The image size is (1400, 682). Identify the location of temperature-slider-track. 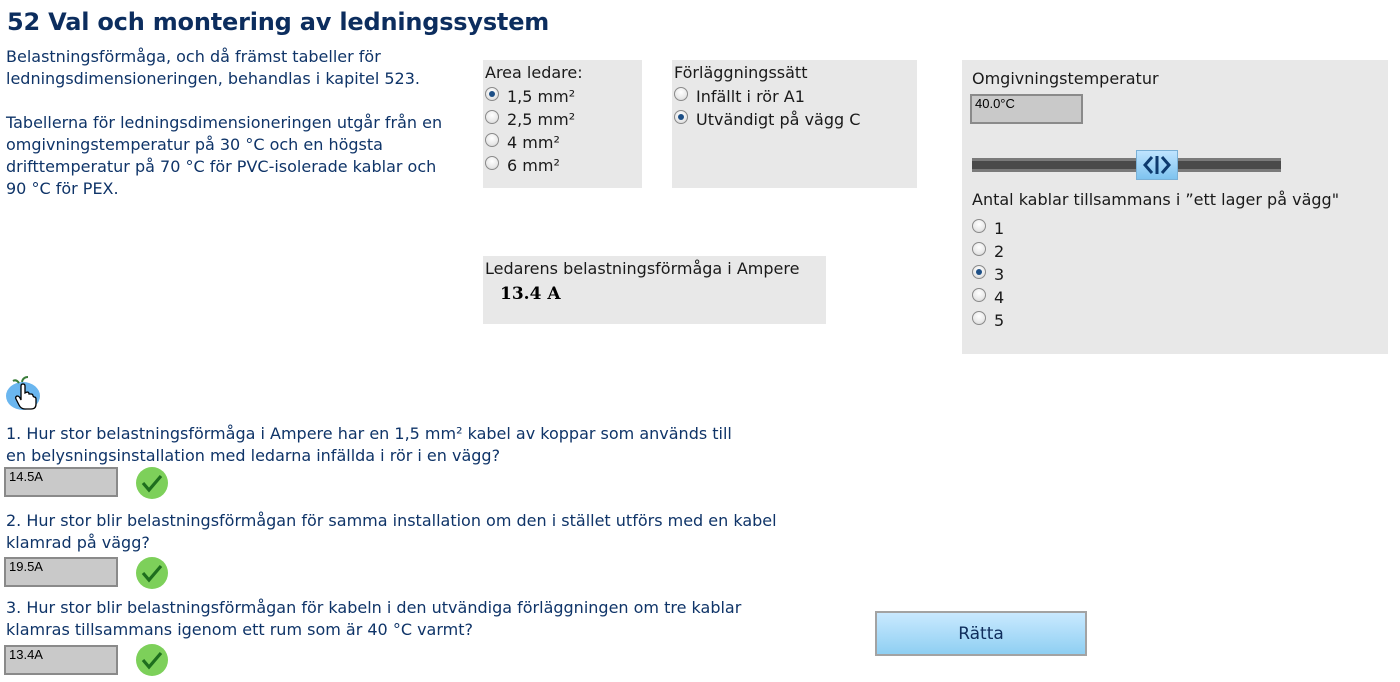
(1126, 165).